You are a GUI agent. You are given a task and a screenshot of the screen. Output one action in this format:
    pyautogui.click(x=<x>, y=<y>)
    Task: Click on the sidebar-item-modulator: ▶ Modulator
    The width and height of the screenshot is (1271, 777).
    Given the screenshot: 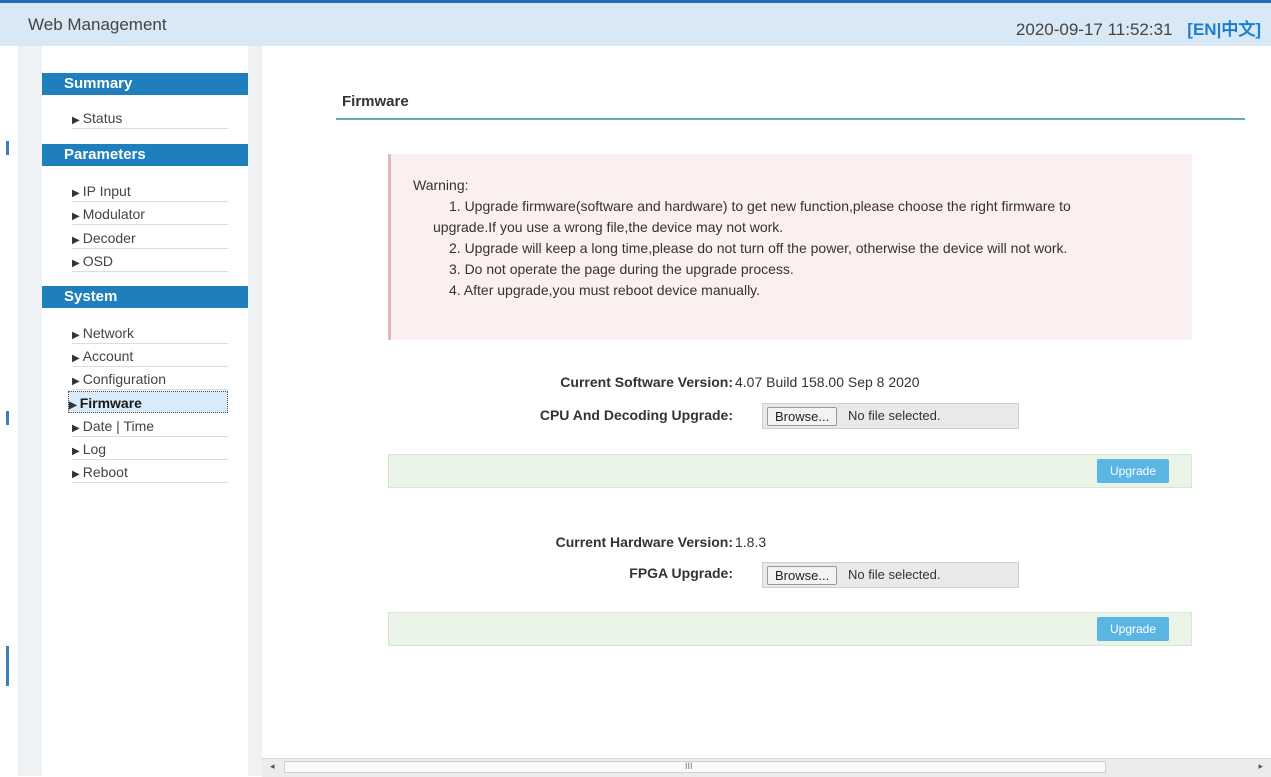 What is the action you would take?
    pyautogui.click(x=150, y=214)
    